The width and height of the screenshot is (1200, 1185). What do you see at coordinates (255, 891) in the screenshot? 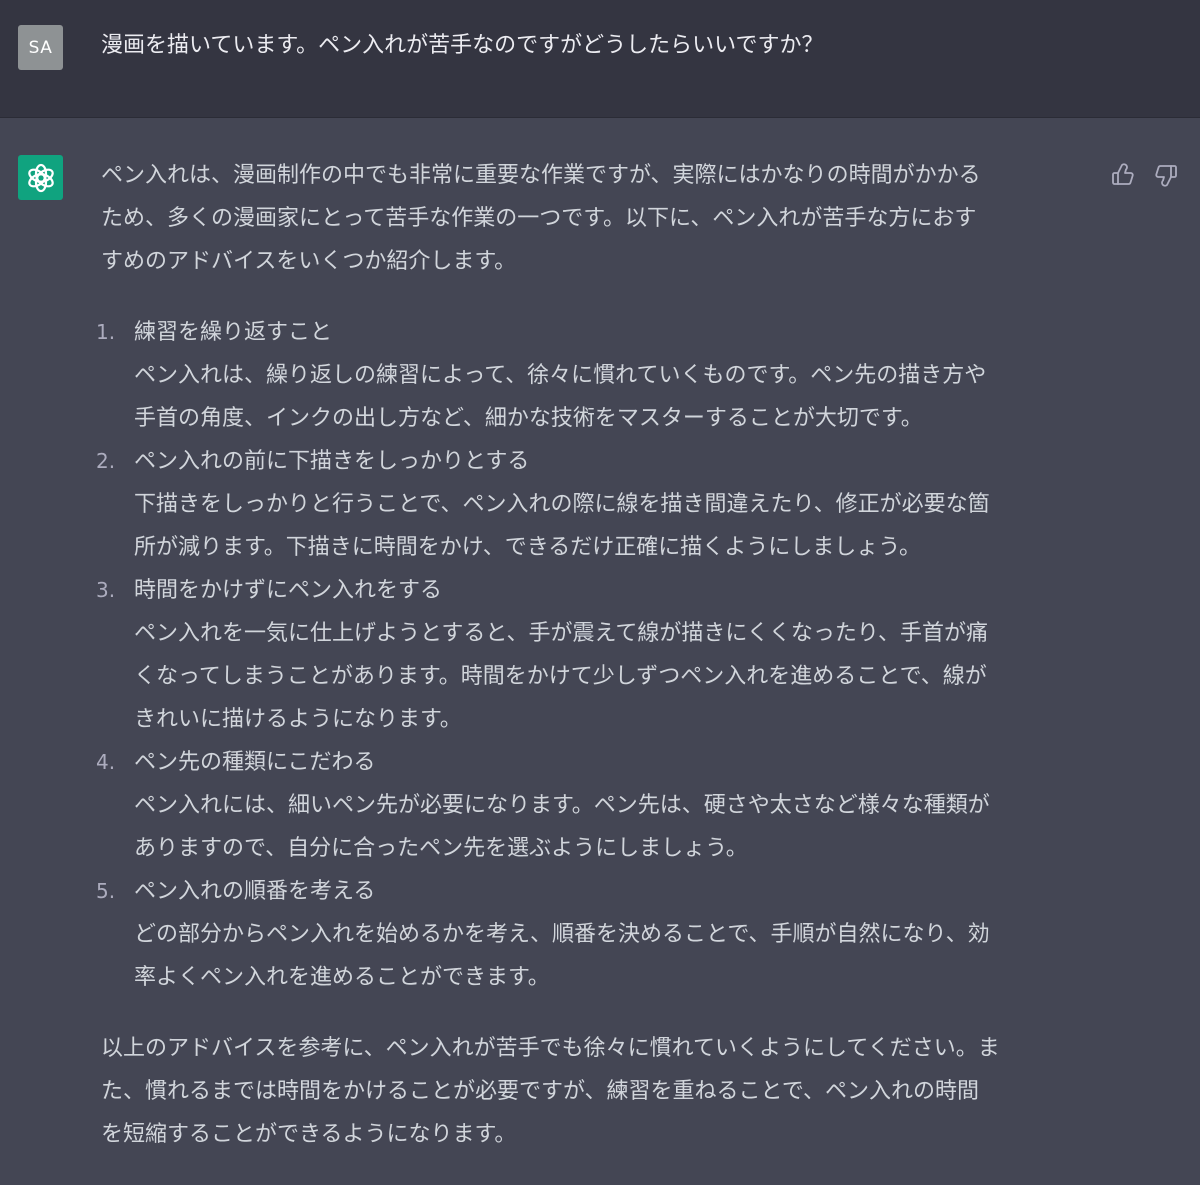
I see `list-item-title: ペン入れの順番を考える` at bounding box center [255, 891].